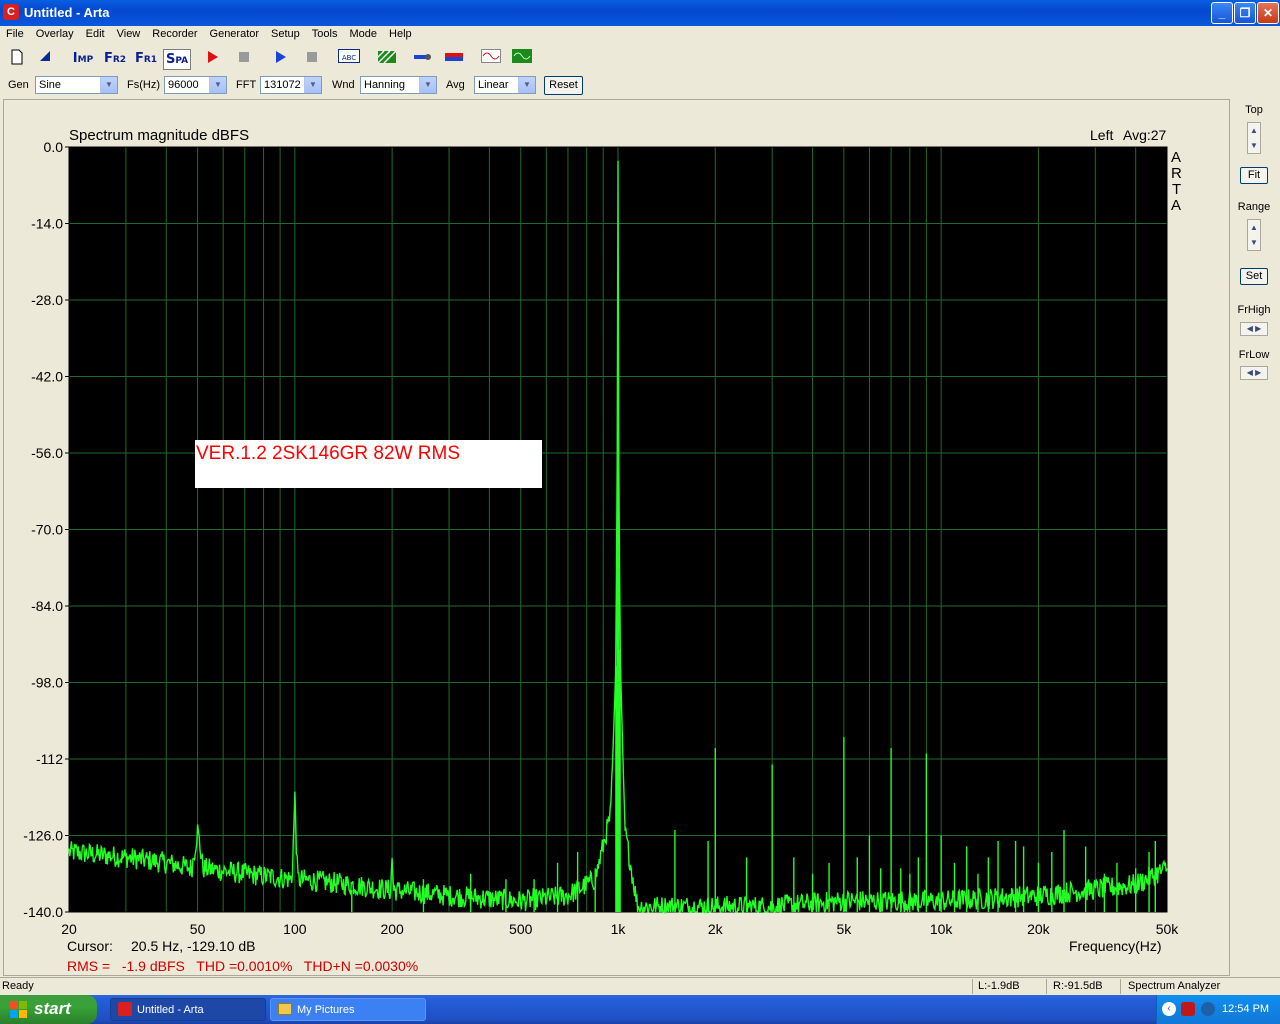  Describe the element at coordinates (47, 453) in the screenshot. I see `y-tick-label: -56.0` at that location.